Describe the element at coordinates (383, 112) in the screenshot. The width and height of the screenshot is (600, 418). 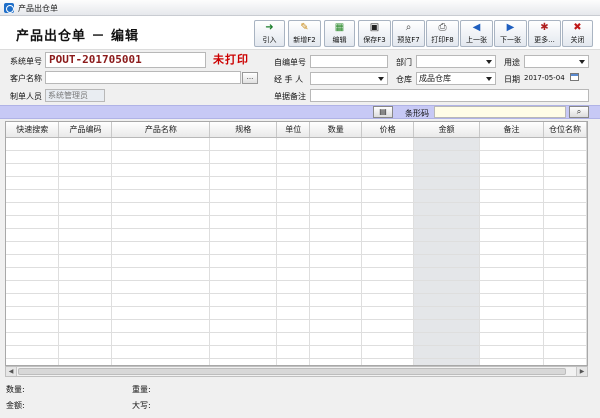
I see `scan-button: ▤` at that location.